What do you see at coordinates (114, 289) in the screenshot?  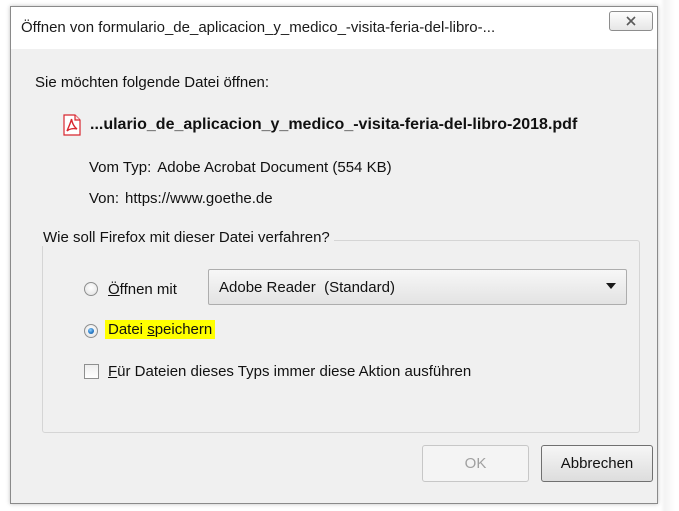 I see `open-with-accesskey: Ö` at bounding box center [114, 289].